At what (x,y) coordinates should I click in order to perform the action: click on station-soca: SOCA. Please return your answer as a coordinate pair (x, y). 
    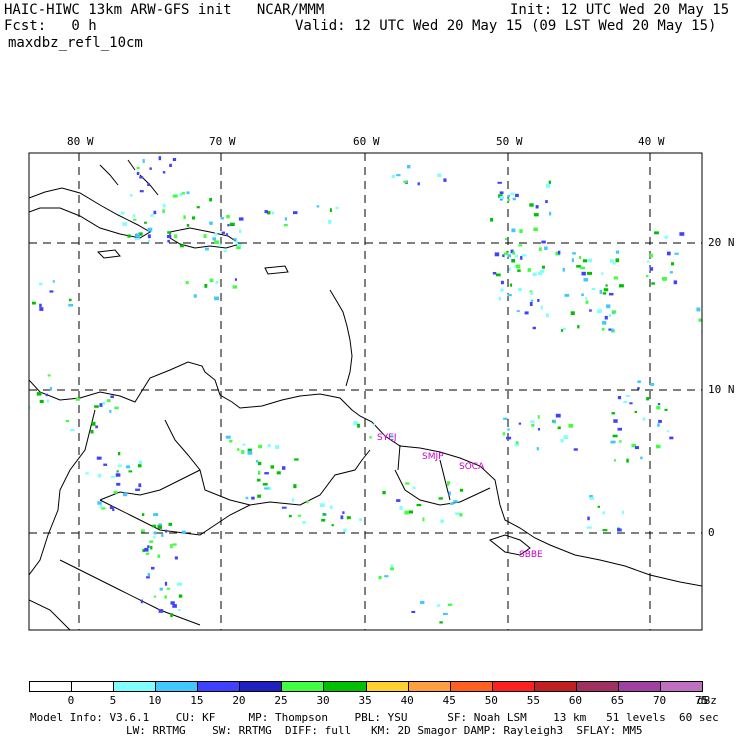
    Looking at the image, I should click on (472, 467).